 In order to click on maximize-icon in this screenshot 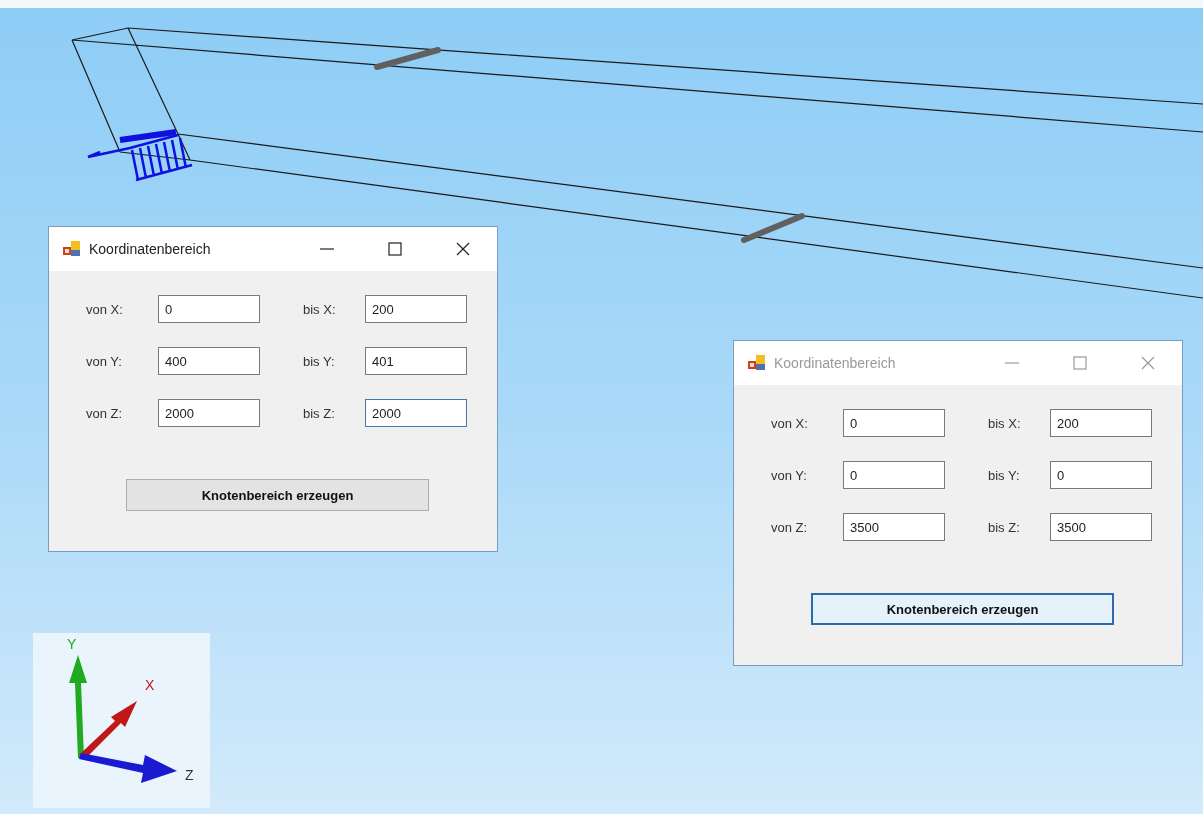, I will do `click(395, 249)`.